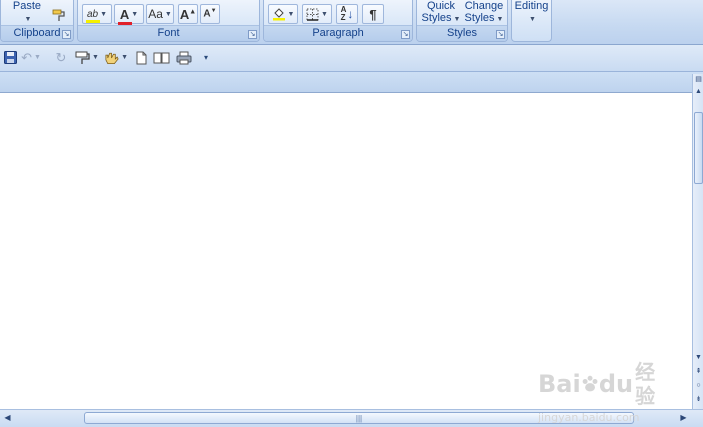 The height and width of the screenshot is (427, 703). I want to click on print-button, so click(184, 57).